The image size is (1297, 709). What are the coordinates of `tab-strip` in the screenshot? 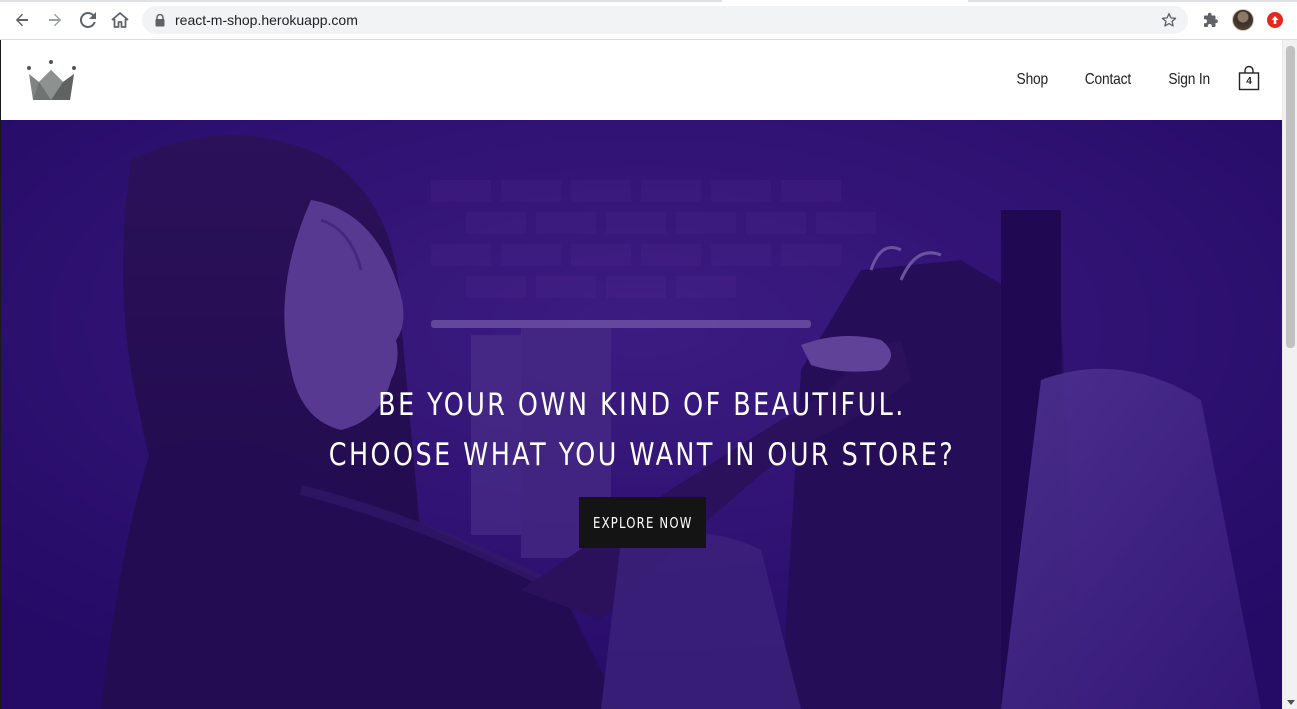 It's located at (648, 1).